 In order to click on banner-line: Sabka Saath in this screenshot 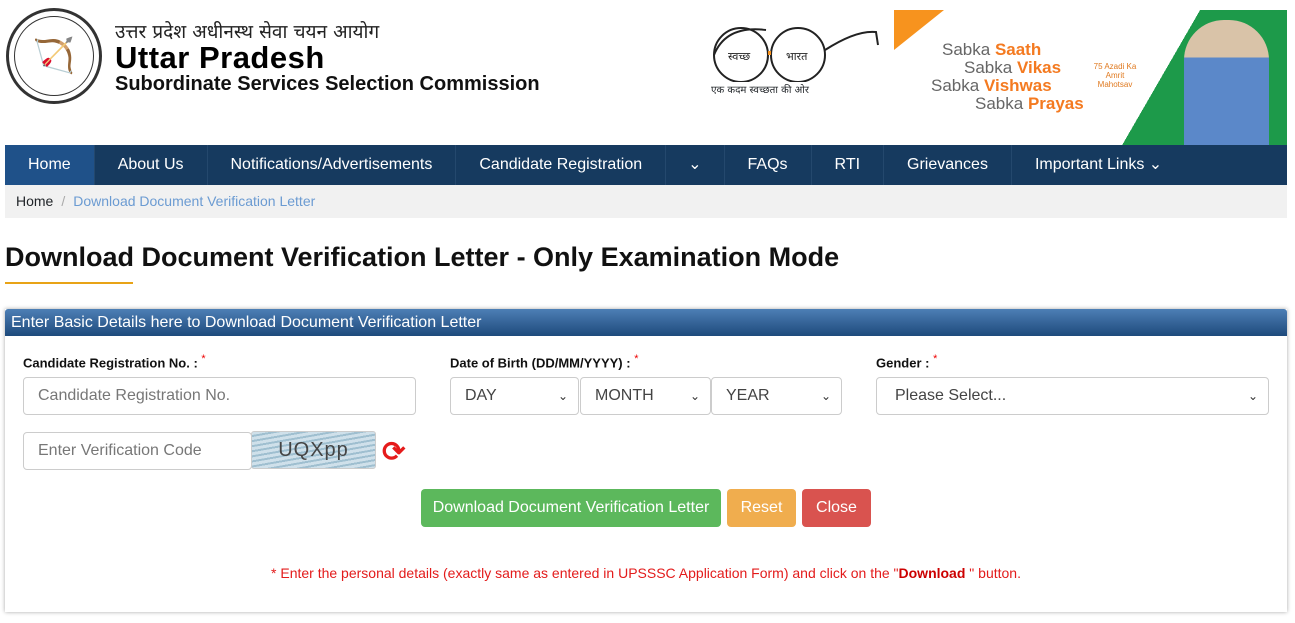, I will do `click(992, 49)`.